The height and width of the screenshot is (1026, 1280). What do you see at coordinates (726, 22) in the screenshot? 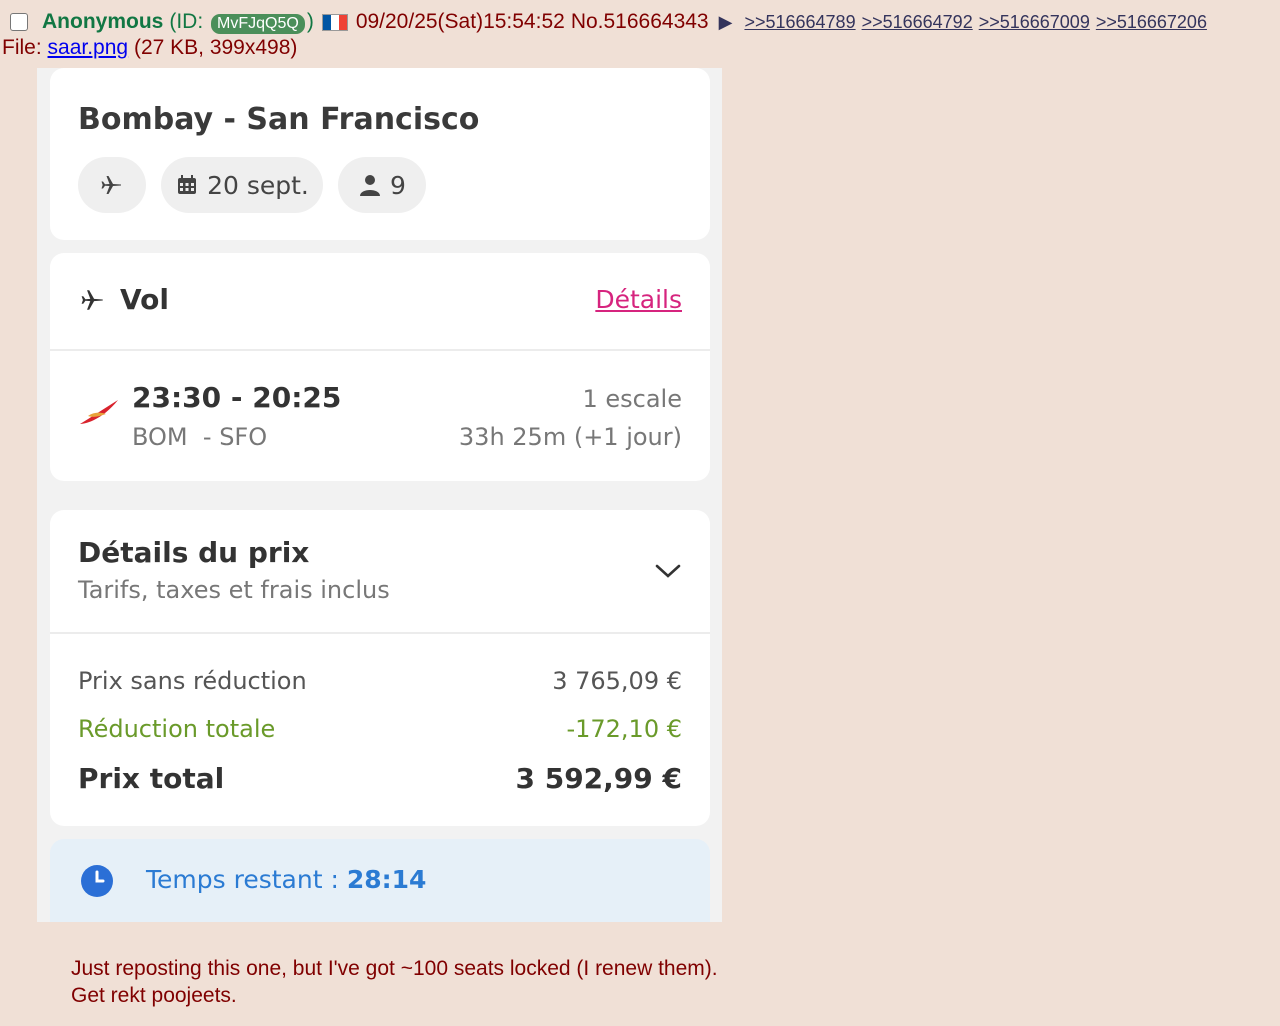
I see `post-menu-arrow-icon: ▶` at bounding box center [726, 22].